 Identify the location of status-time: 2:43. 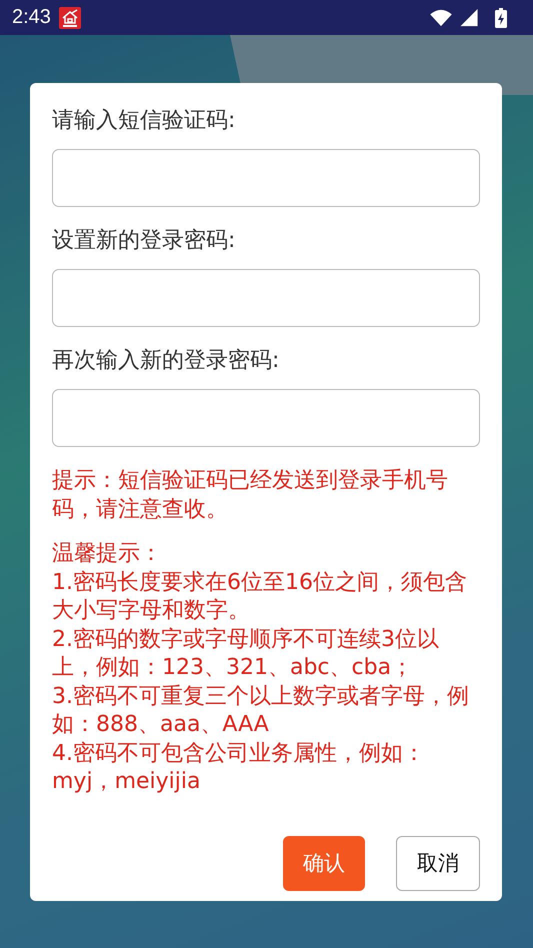
(31, 17).